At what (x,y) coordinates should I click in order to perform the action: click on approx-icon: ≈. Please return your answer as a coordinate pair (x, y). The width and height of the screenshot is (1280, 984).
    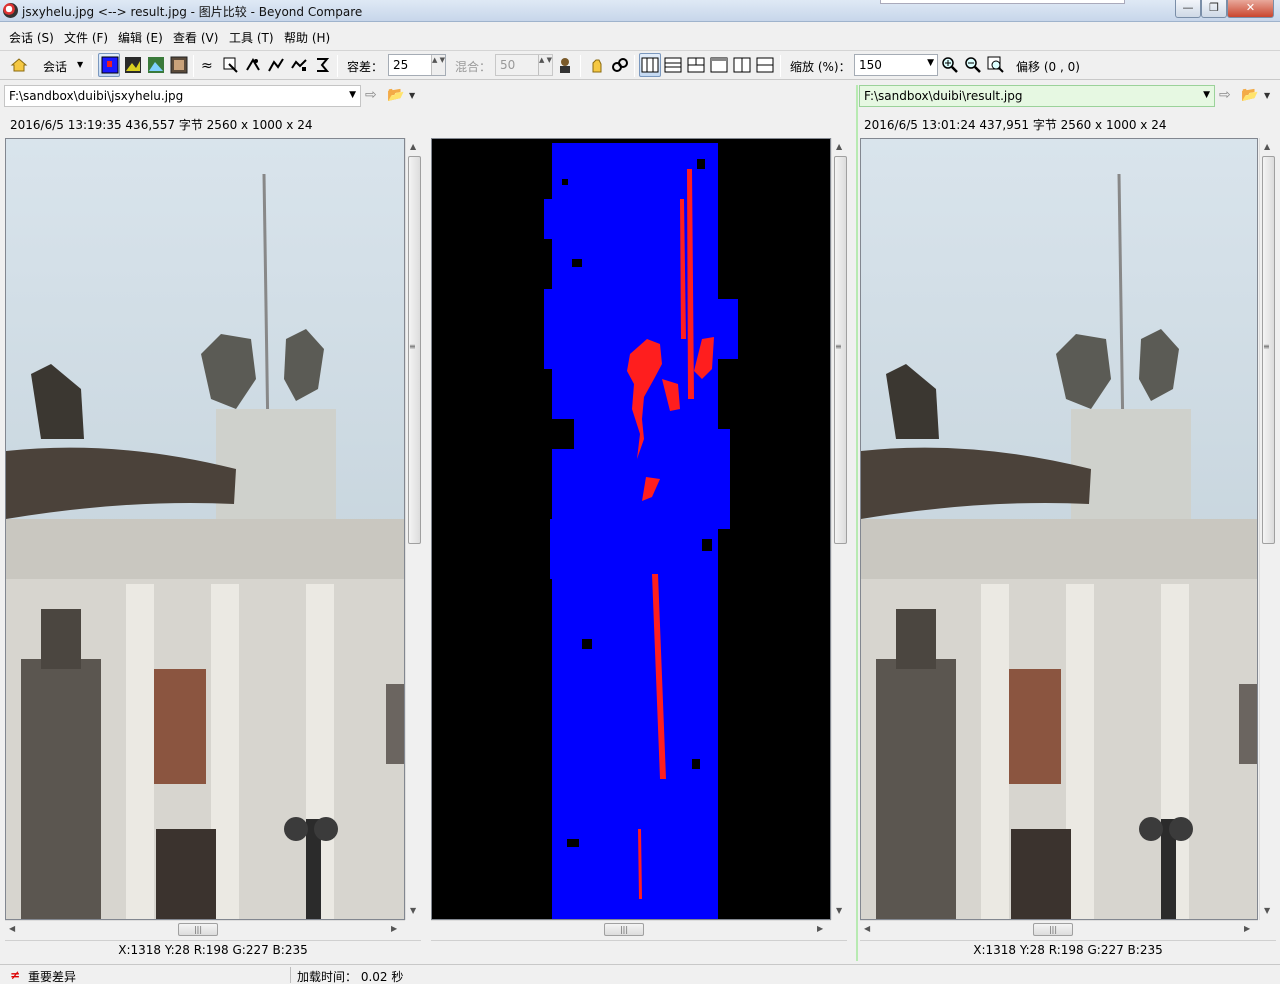
    Looking at the image, I should click on (207, 65).